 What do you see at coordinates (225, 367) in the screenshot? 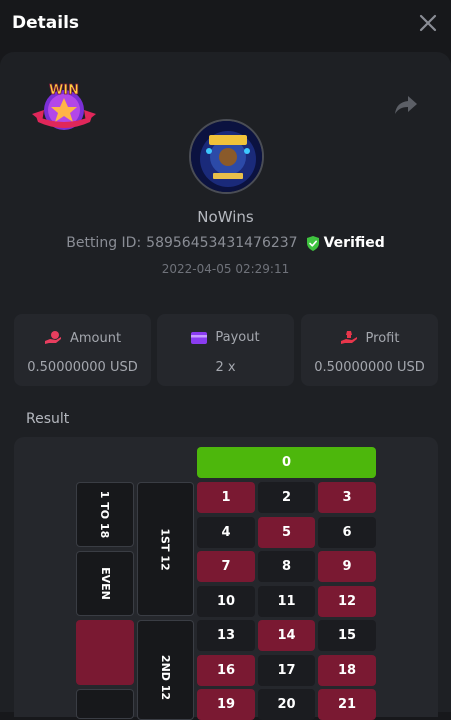
I see `payout-value: 2 x` at bounding box center [225, 367].